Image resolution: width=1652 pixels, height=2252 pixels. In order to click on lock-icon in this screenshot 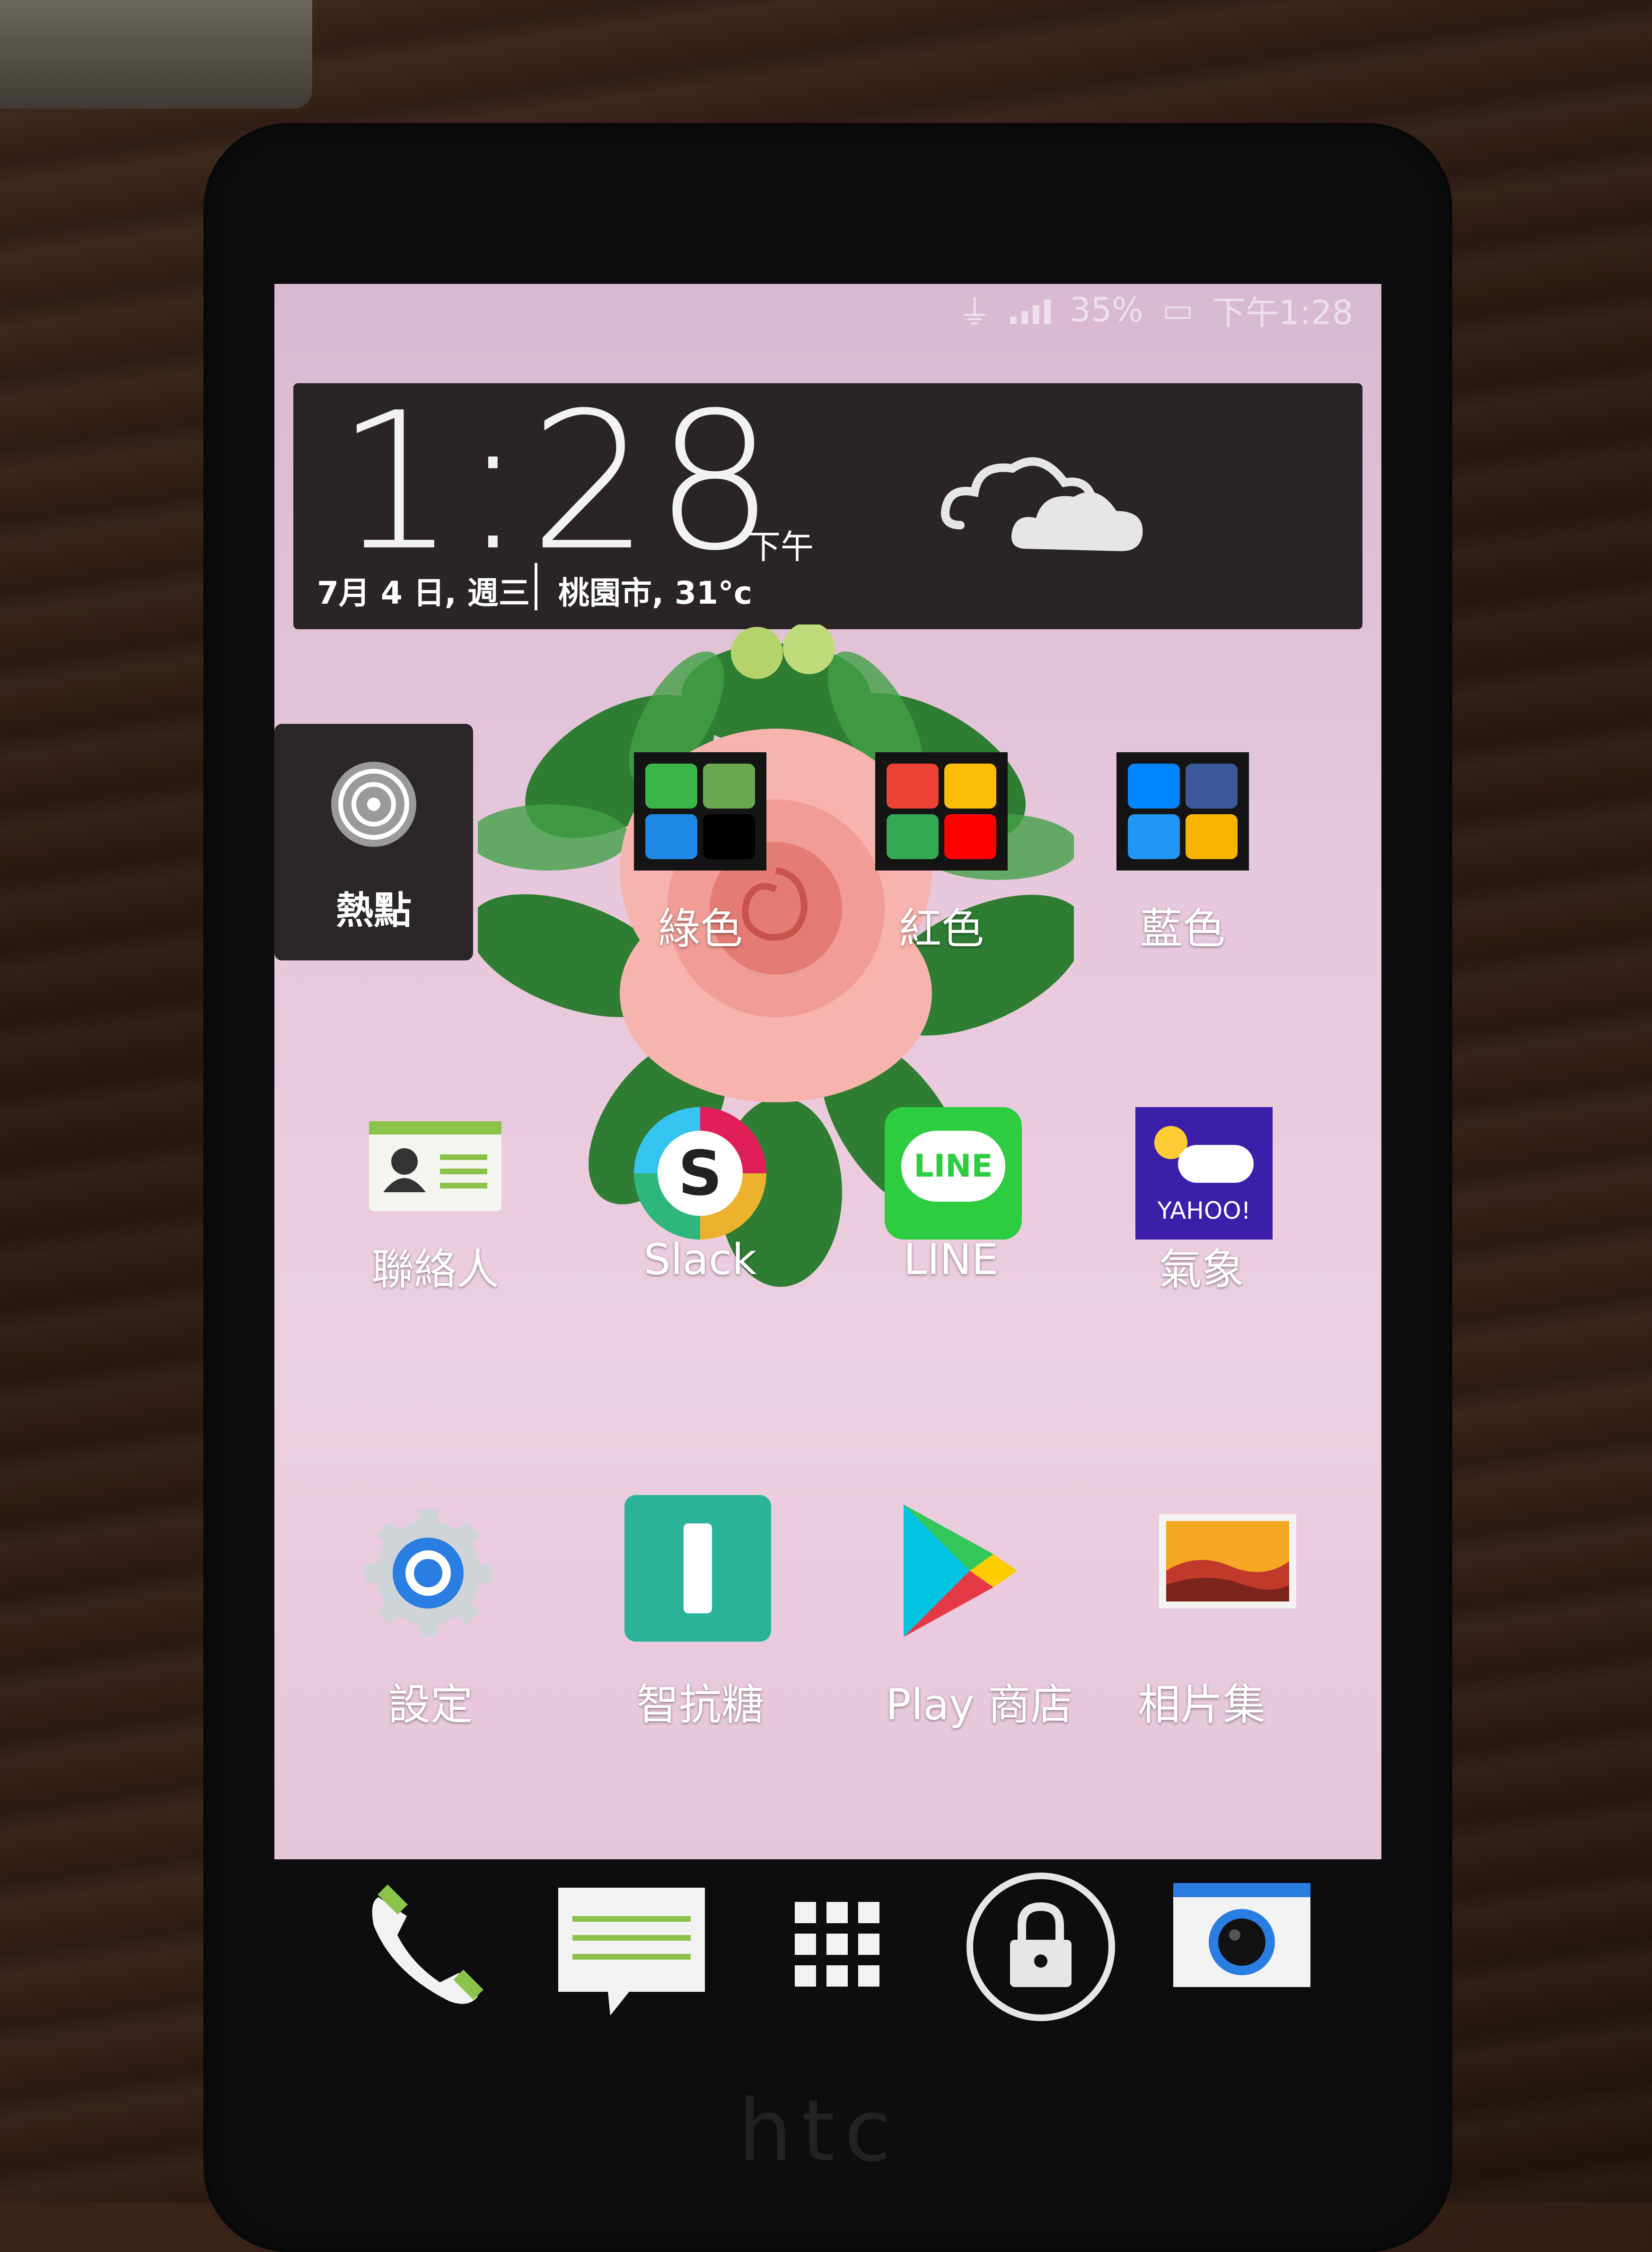, I will do `click(1040, 1947)`.